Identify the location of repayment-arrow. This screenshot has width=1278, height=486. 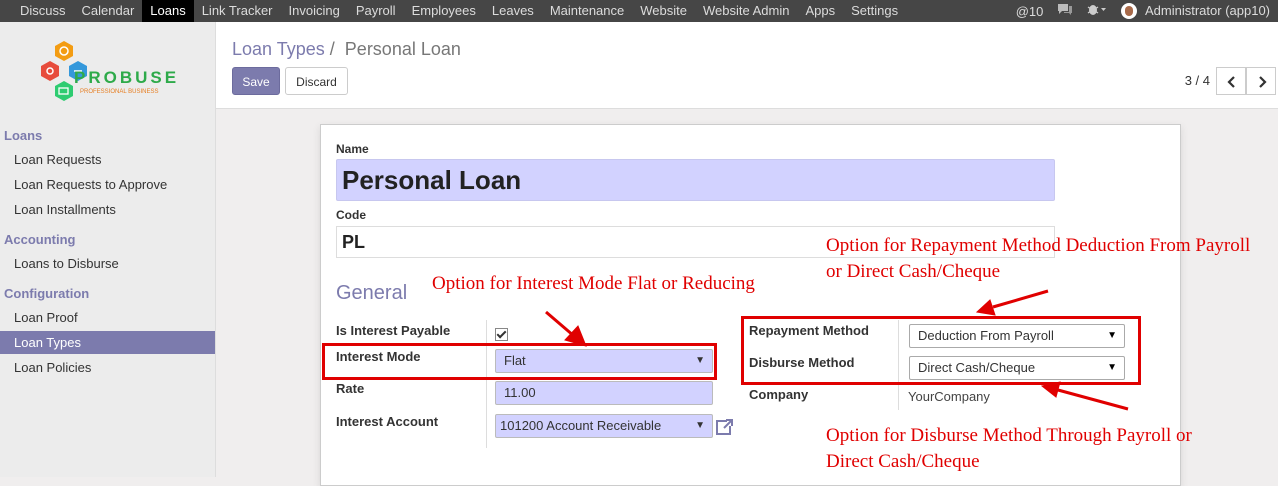
(1012, 302).